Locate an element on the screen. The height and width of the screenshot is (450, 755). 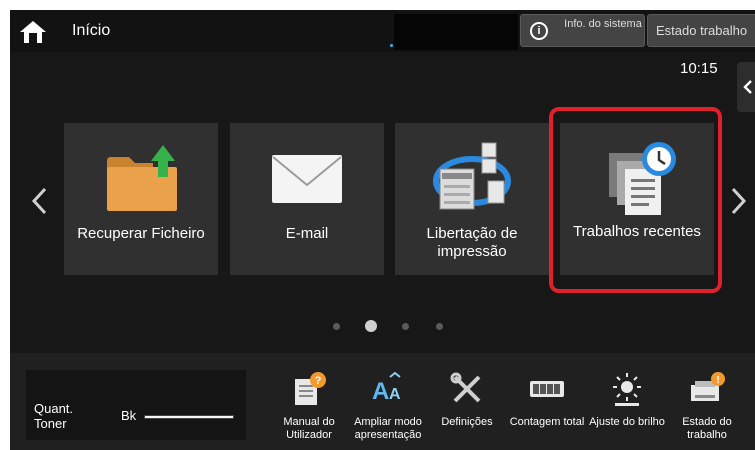
job-status-shortcut-button: ! Estado do trabalho is located at coordinates (707, 405).